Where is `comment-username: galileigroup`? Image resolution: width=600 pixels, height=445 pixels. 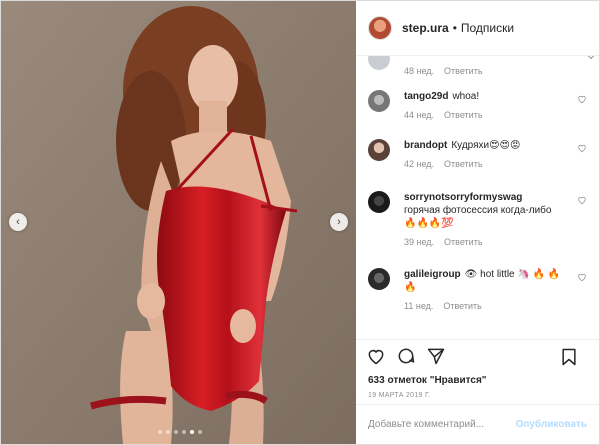
comment-username: galileigroup is located at coordinates (432, 274).